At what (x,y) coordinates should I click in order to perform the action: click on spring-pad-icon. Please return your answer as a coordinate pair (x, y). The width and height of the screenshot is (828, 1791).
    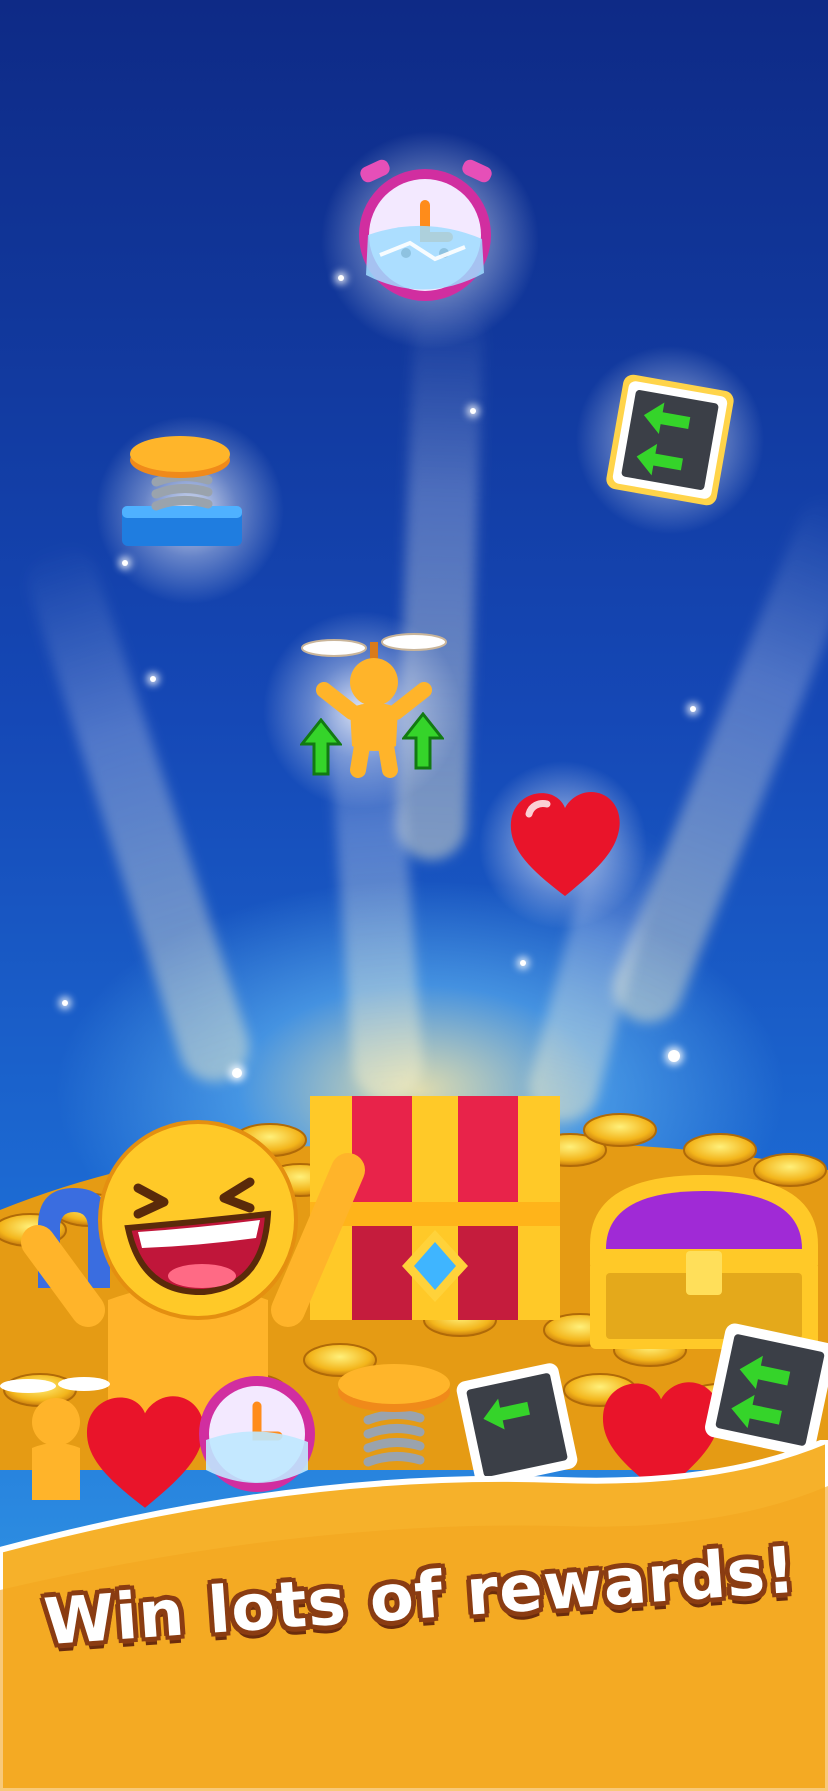
    Looking at the image, I should click on (182, 491).